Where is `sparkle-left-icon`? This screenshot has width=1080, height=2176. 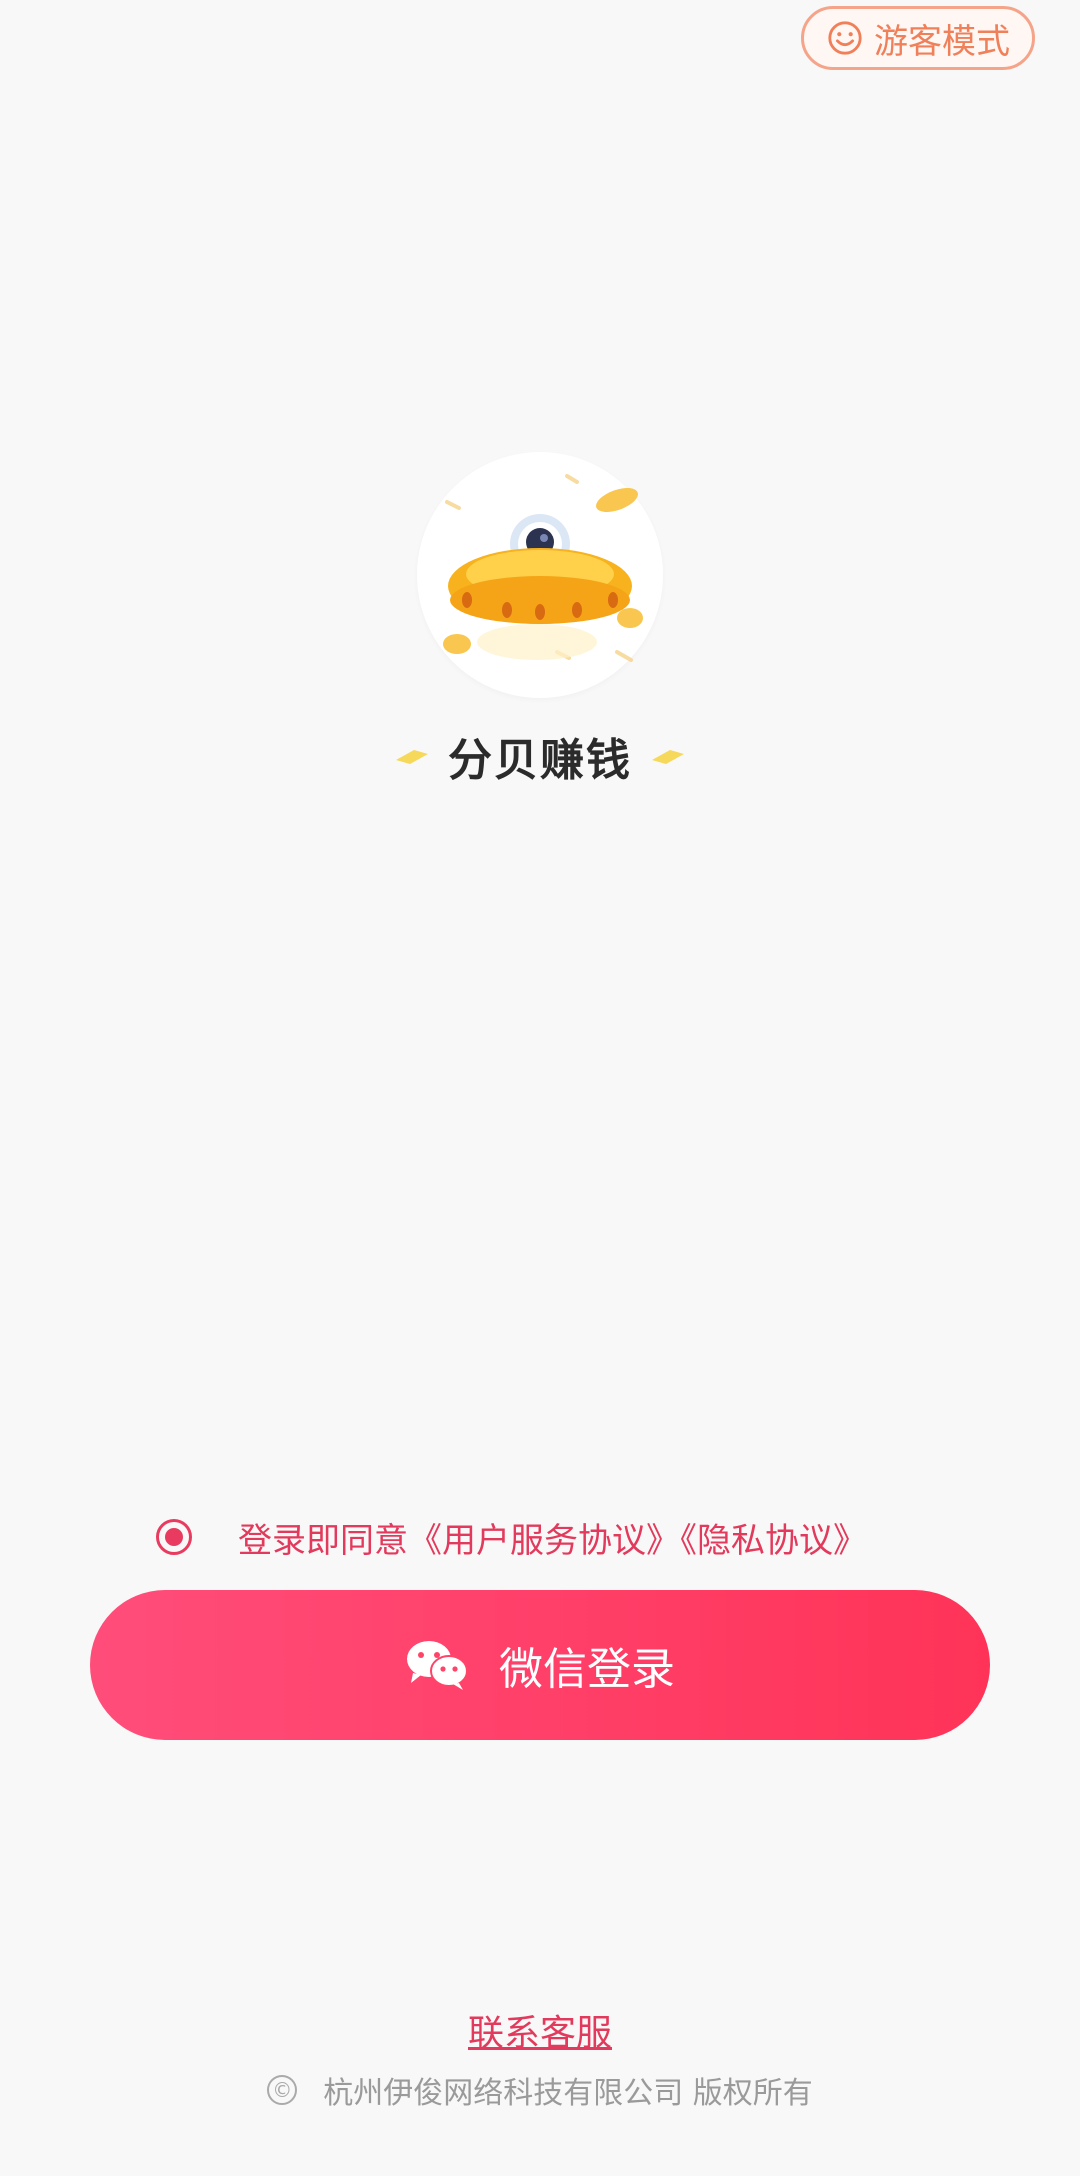 sparkle-left-icon is located at coordinates (412, 757).